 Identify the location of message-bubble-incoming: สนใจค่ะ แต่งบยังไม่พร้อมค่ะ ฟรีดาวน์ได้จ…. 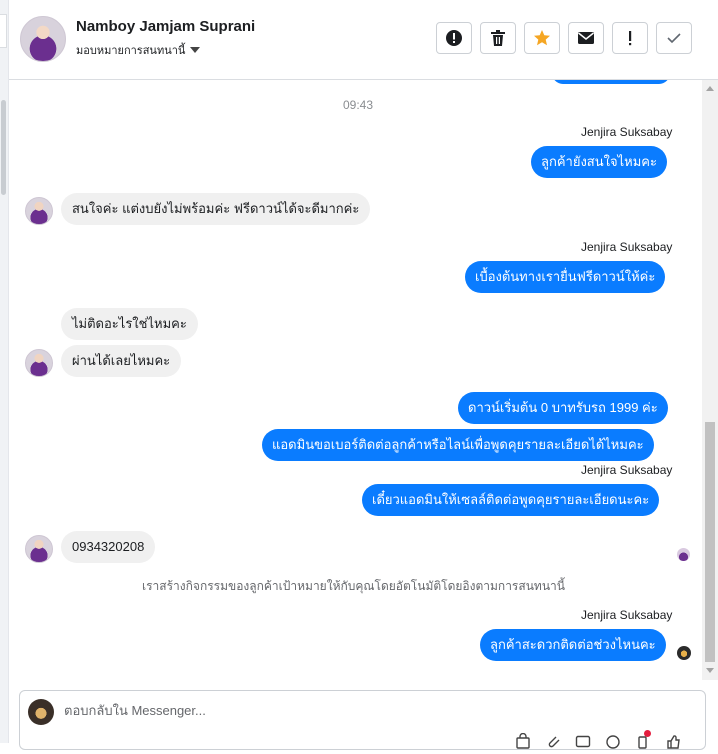
(216, 209).